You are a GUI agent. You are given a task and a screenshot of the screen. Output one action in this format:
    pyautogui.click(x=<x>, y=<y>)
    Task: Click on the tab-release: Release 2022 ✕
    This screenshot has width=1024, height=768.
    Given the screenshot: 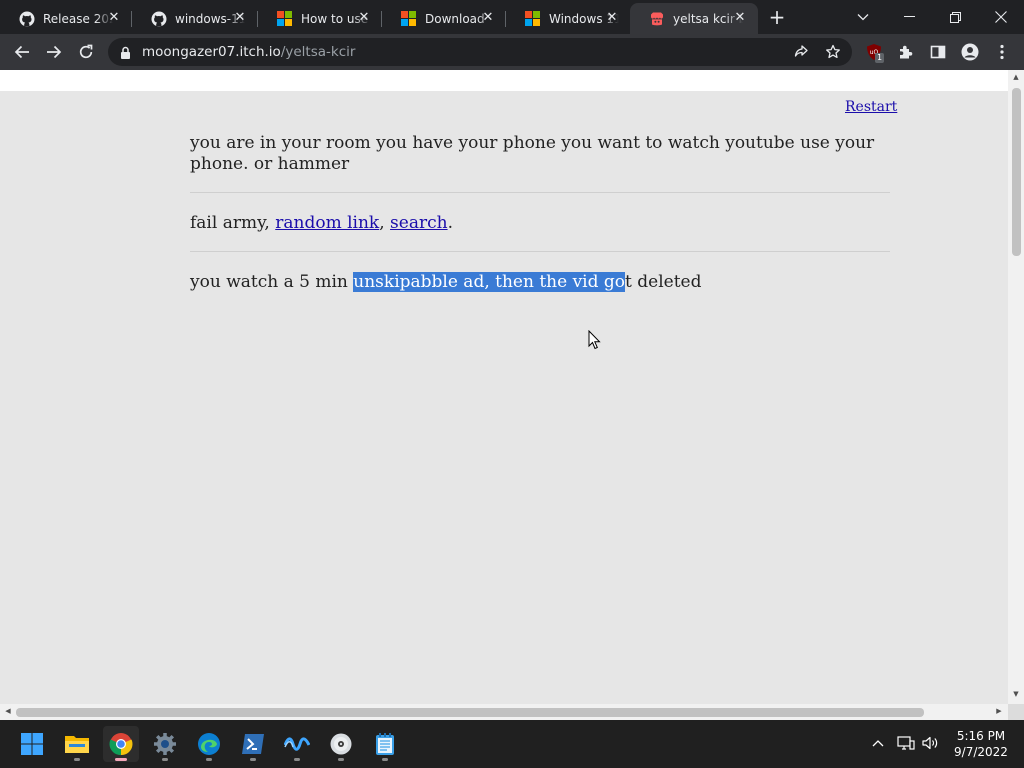 What is the action you would take?
    pyautogui.click(x=66, y=18)
    